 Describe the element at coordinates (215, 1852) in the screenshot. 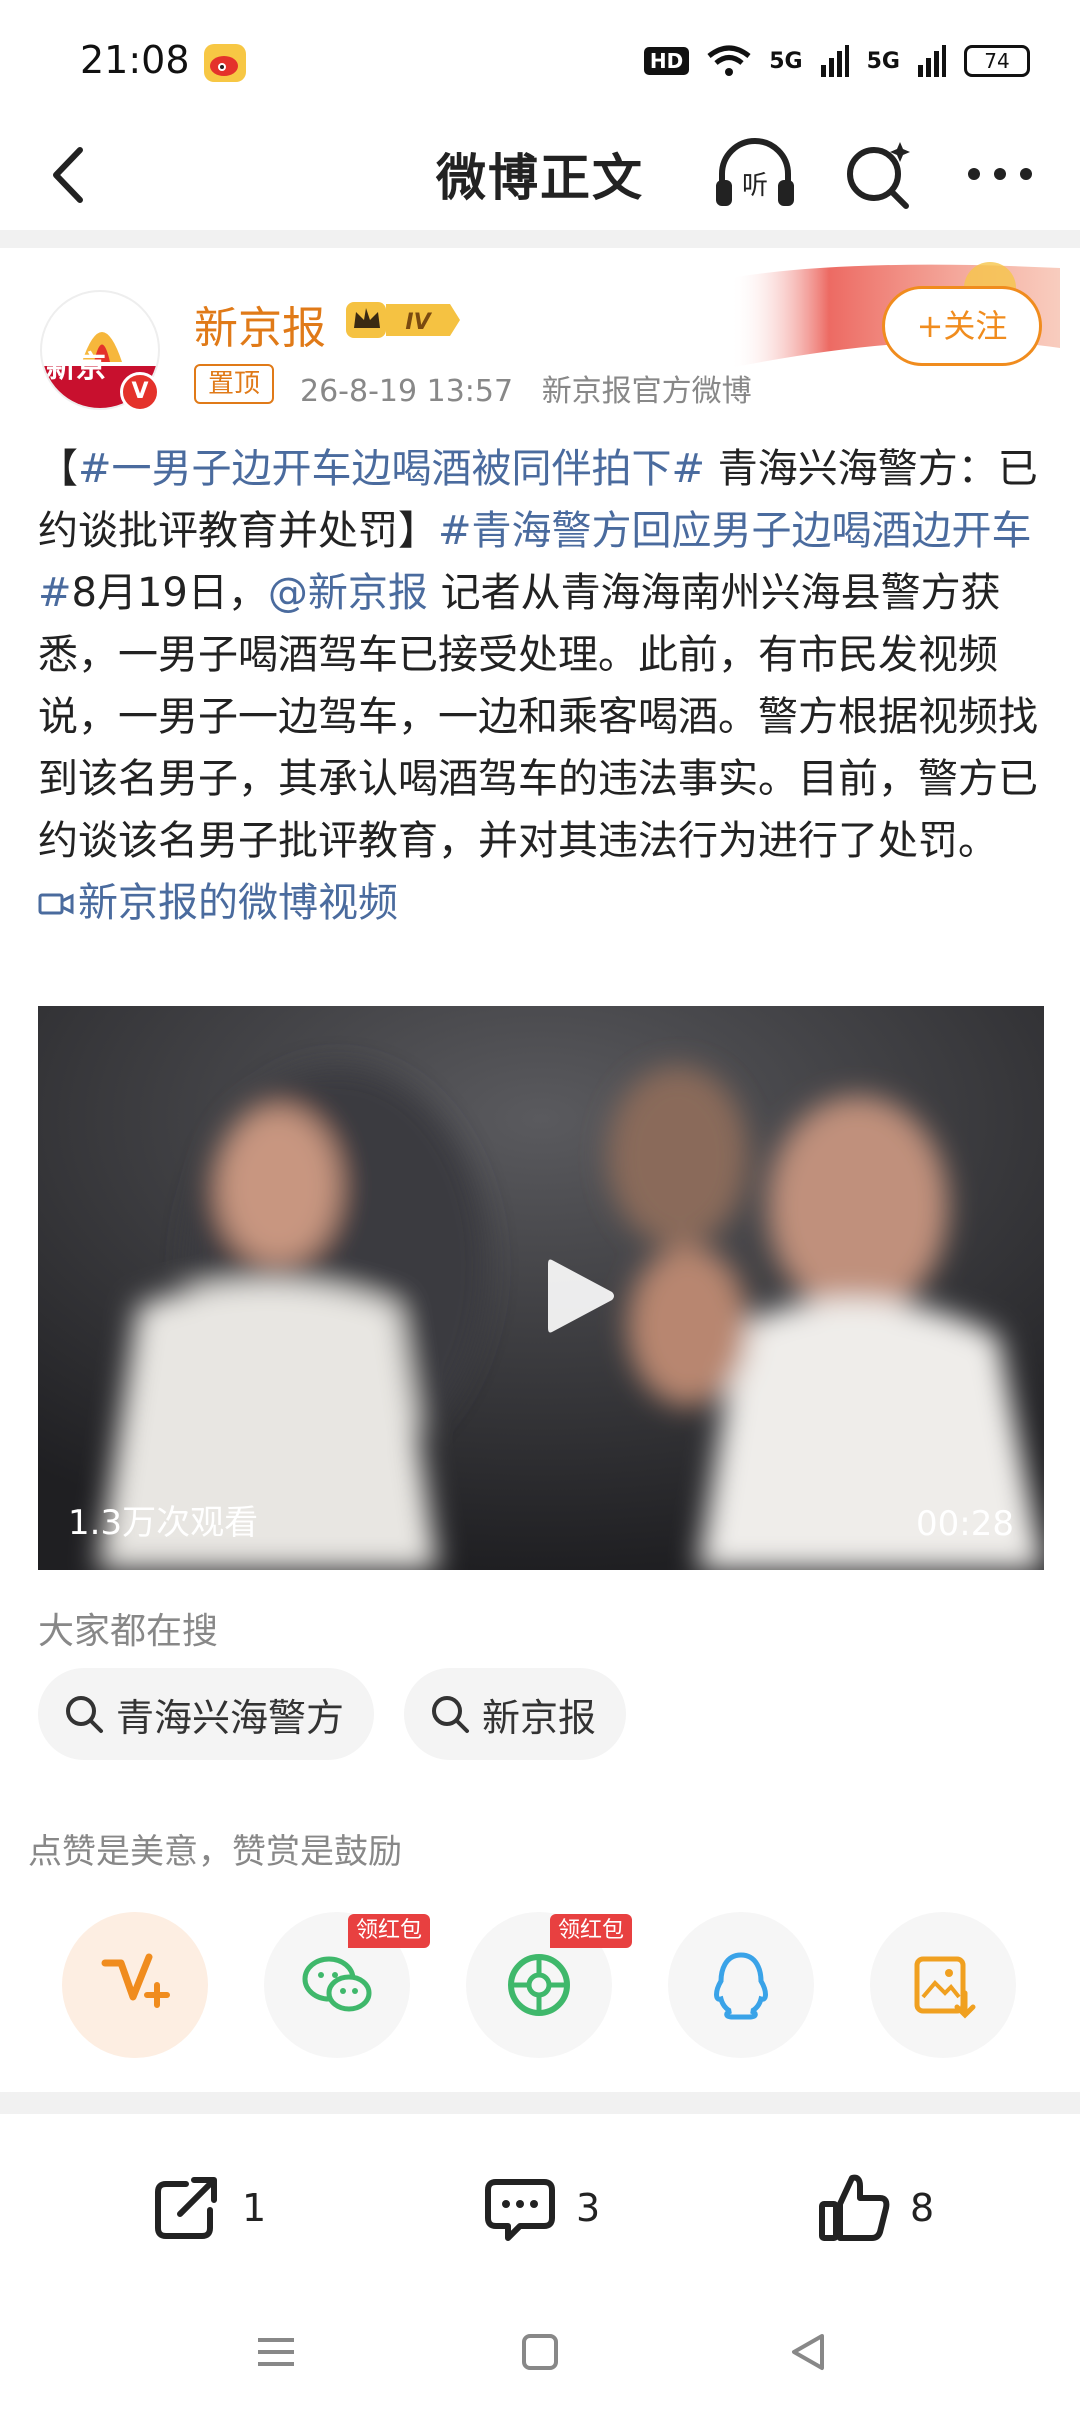

I see `reward-hint: 点赞是美意，赞赏是鼓励` at that location.